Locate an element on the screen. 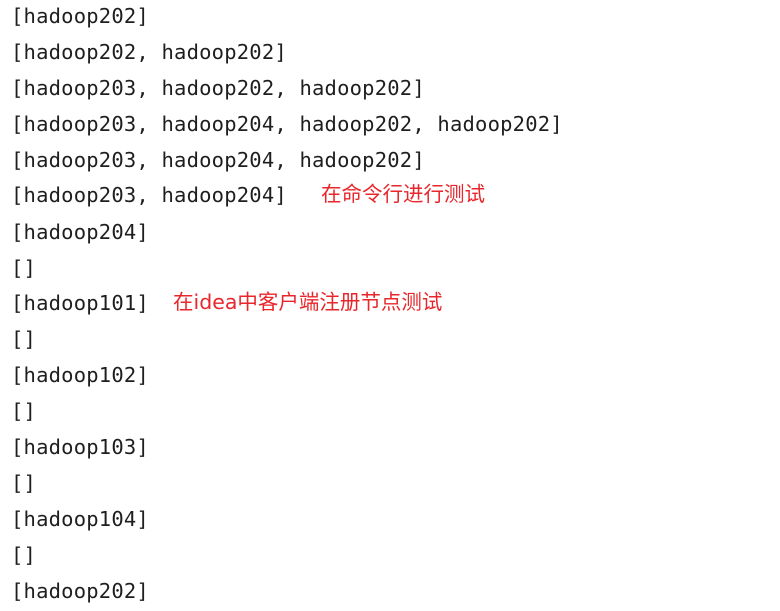 This screenshot has height=611, width=780. console-line: [hadoop203, hadoop204] is located at coordinates (149, 195).